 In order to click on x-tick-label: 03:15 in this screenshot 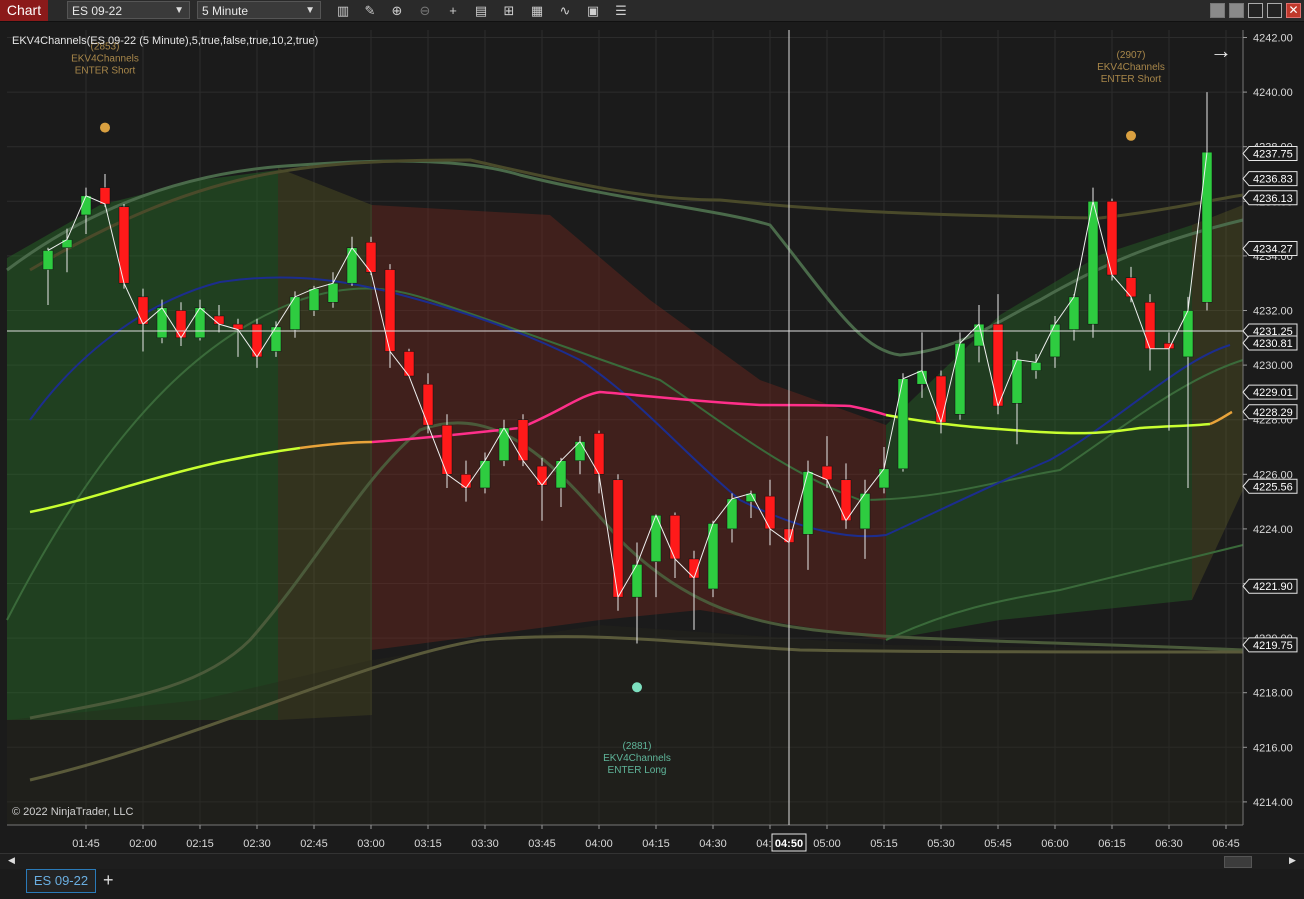, I will do `click(428, 844)`.